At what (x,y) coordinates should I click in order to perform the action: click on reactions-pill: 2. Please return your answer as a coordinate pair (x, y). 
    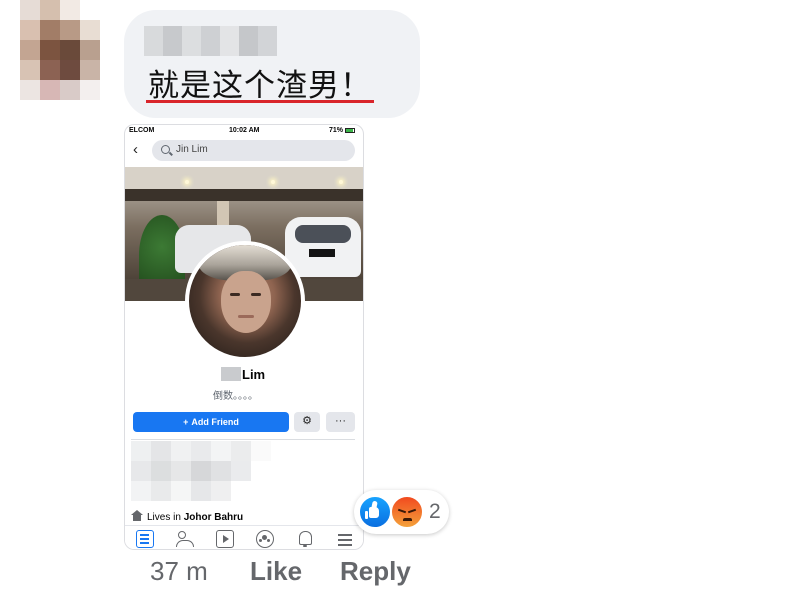
    Looking at the image, I should click on (401, 512).